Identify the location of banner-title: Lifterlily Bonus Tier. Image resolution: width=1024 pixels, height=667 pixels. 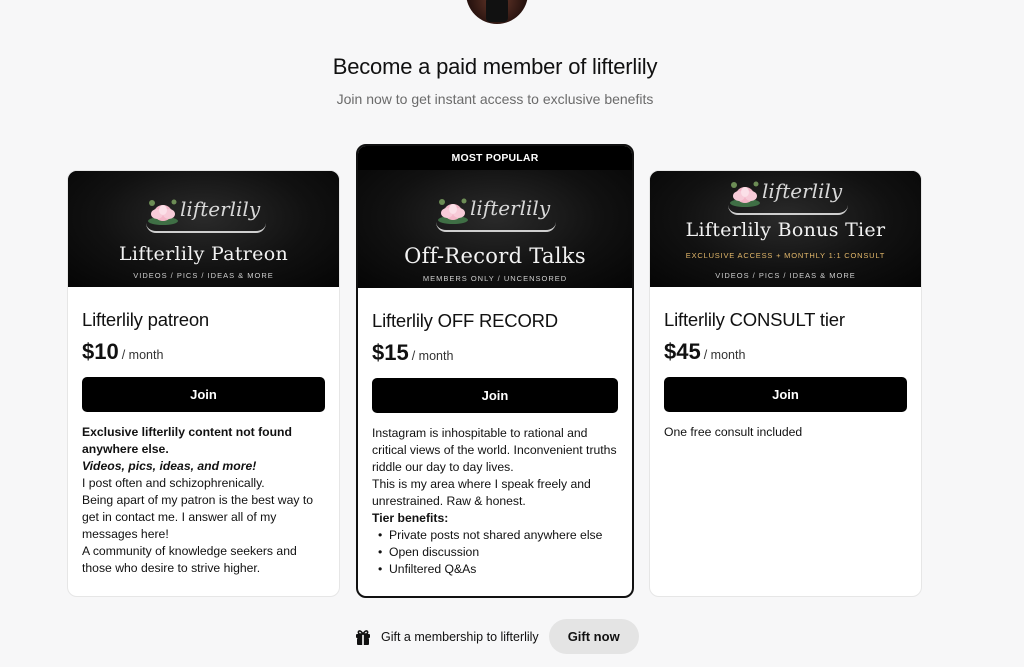
(785, 230).